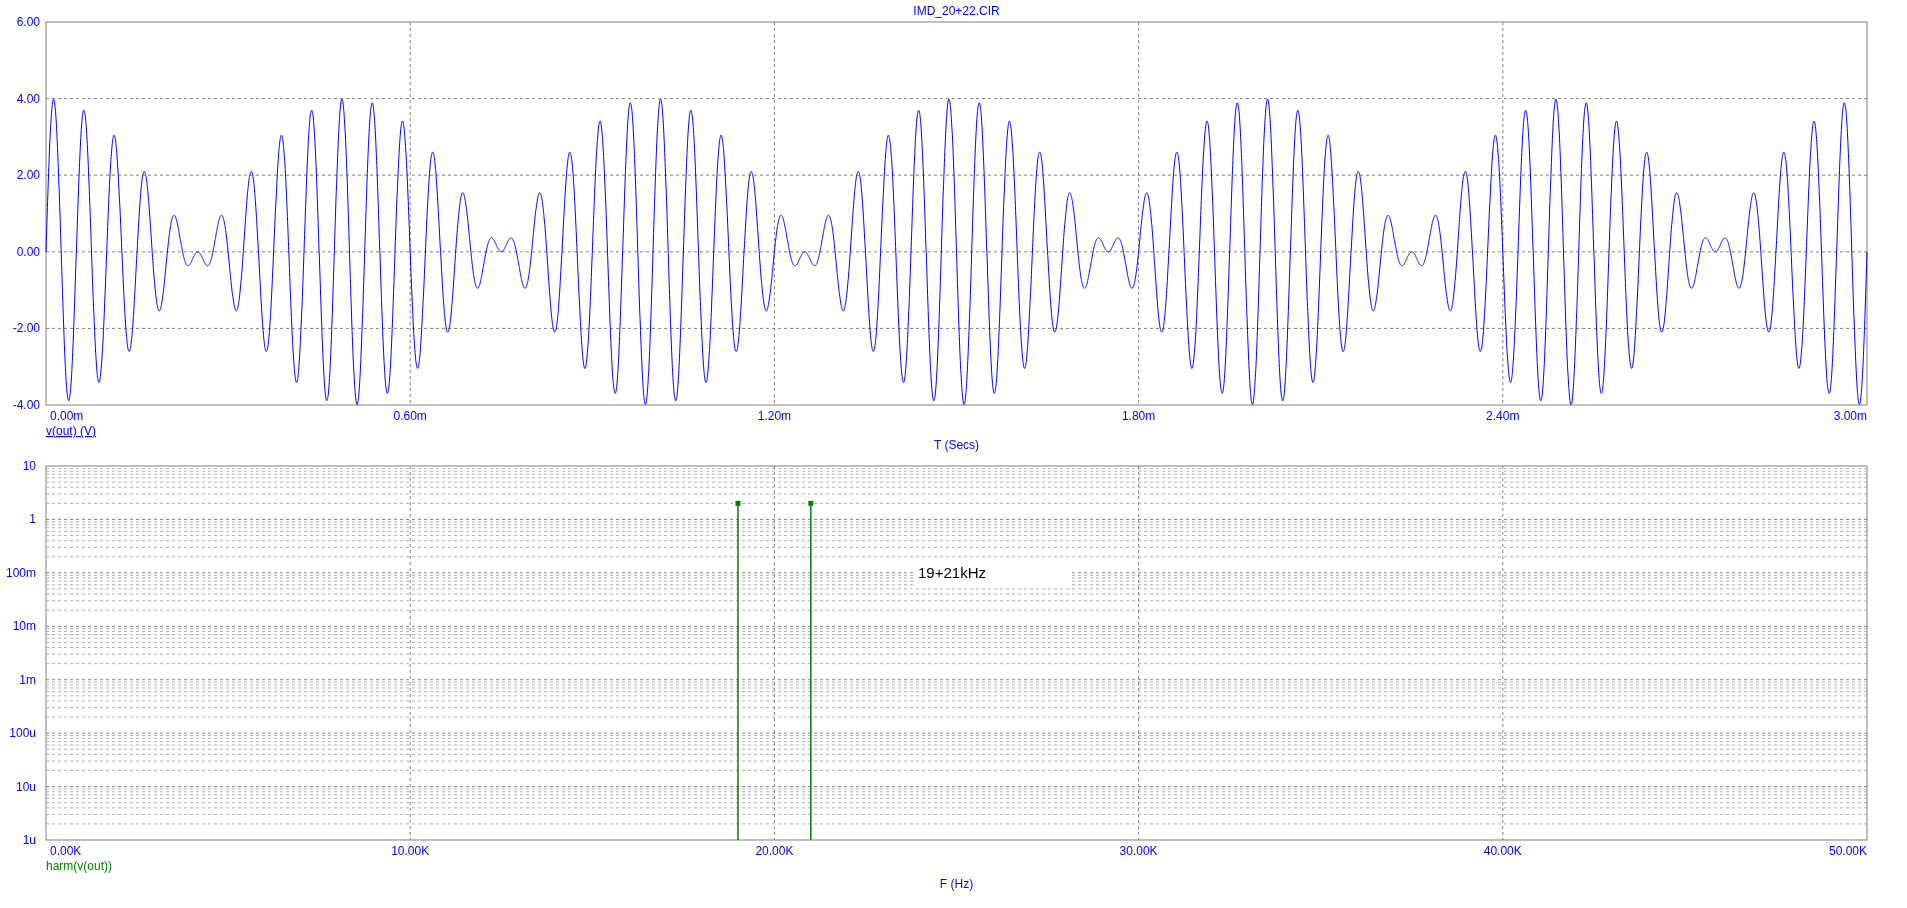 The image size is (1907, 908). Describe the element at coordinates (28, 175) in the screenshot. I see `axis-tick-label: 2.00` at that location.